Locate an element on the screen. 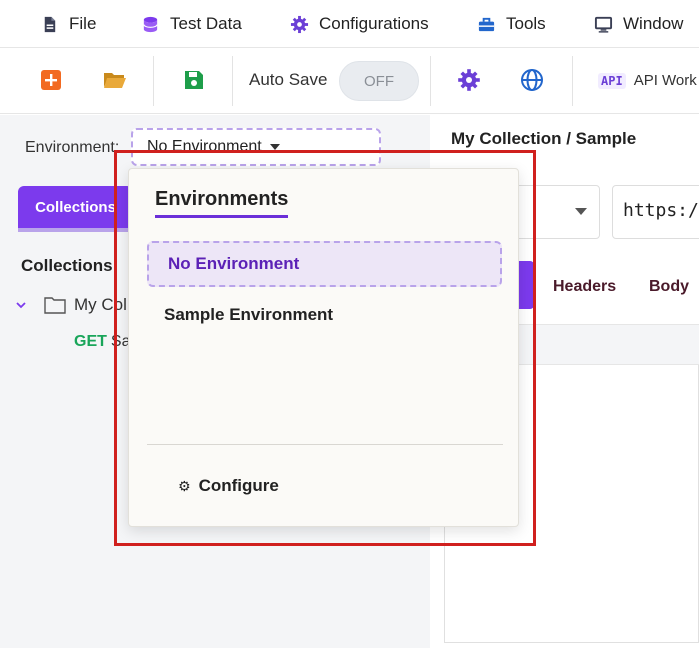 This screenshot has width=699, height=648. option-label: No Environment is located at coordinates (234, 263).